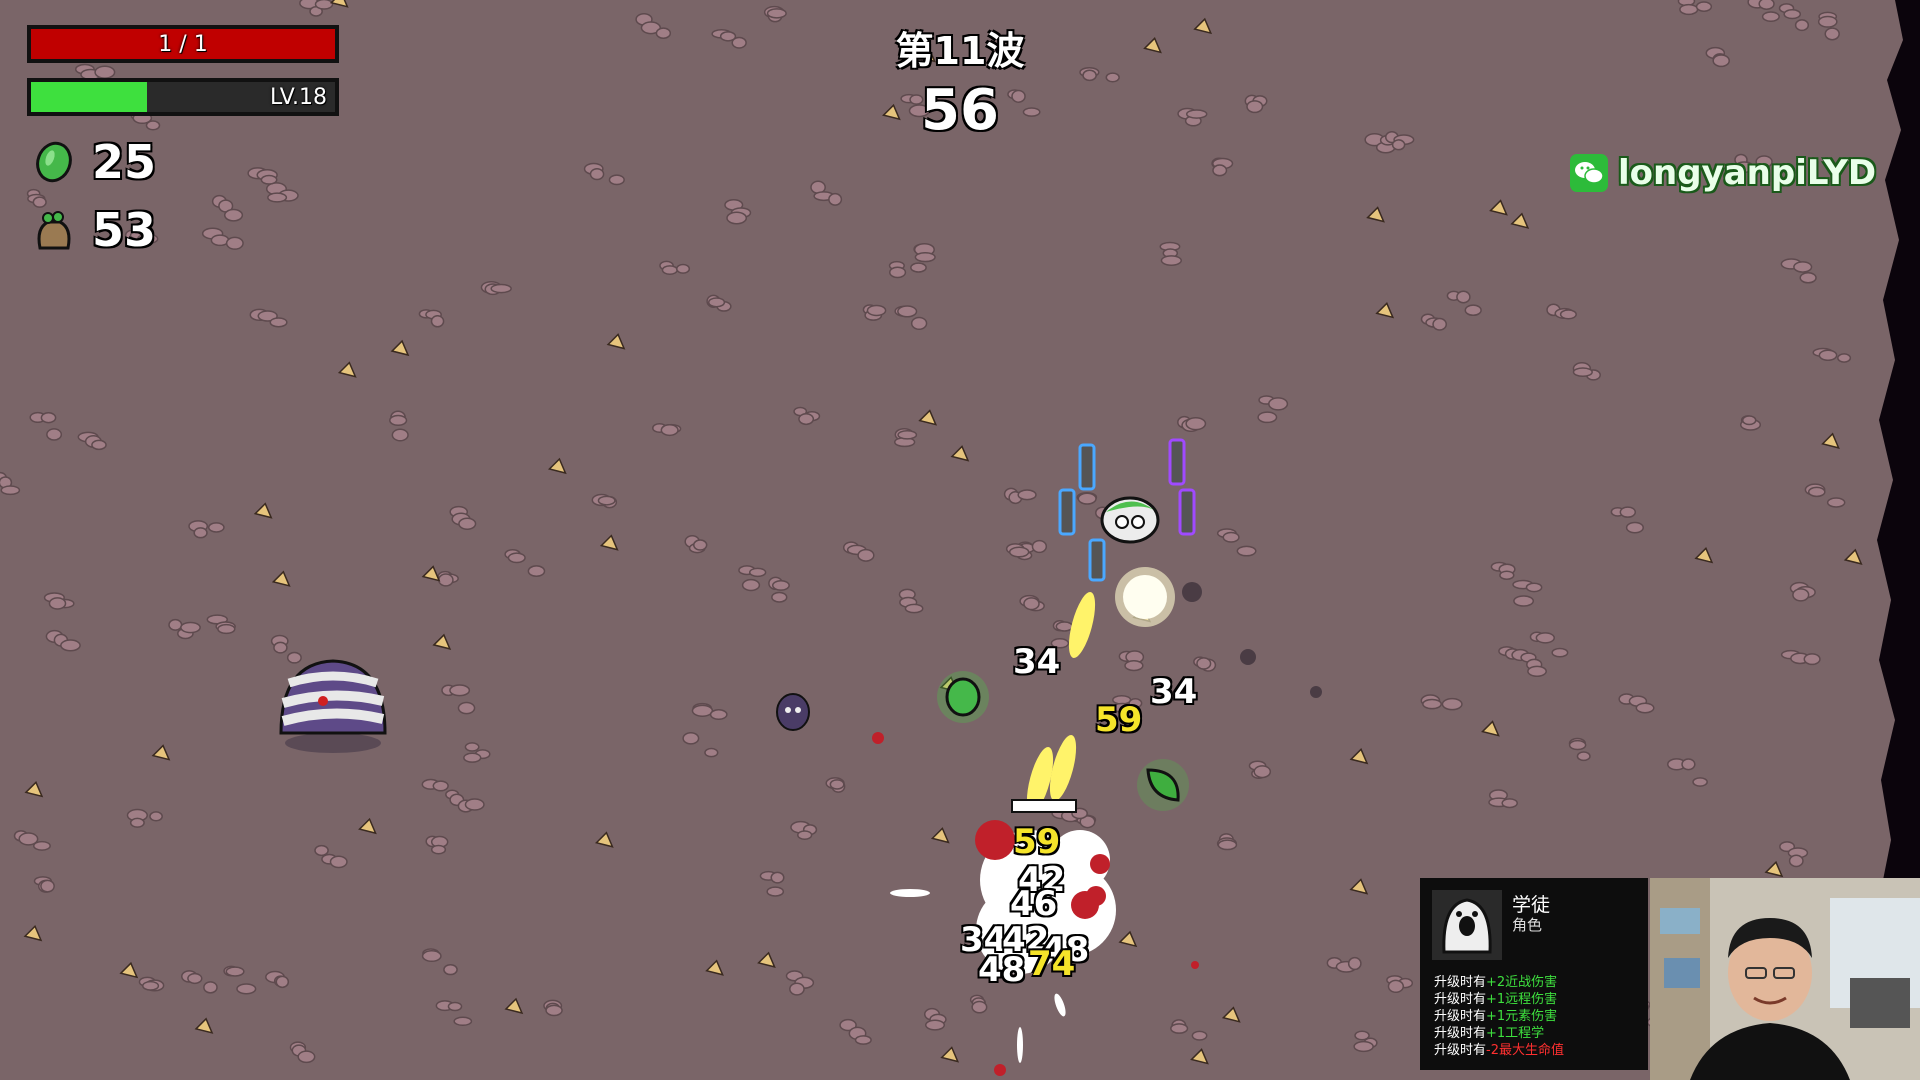 The height and width of the screenshot is (1080, 1920). Describe the element at coordinates (1499, 1050) in the screenshot. I see `bonus-line: 升级时有-2最大生命值` at that location.